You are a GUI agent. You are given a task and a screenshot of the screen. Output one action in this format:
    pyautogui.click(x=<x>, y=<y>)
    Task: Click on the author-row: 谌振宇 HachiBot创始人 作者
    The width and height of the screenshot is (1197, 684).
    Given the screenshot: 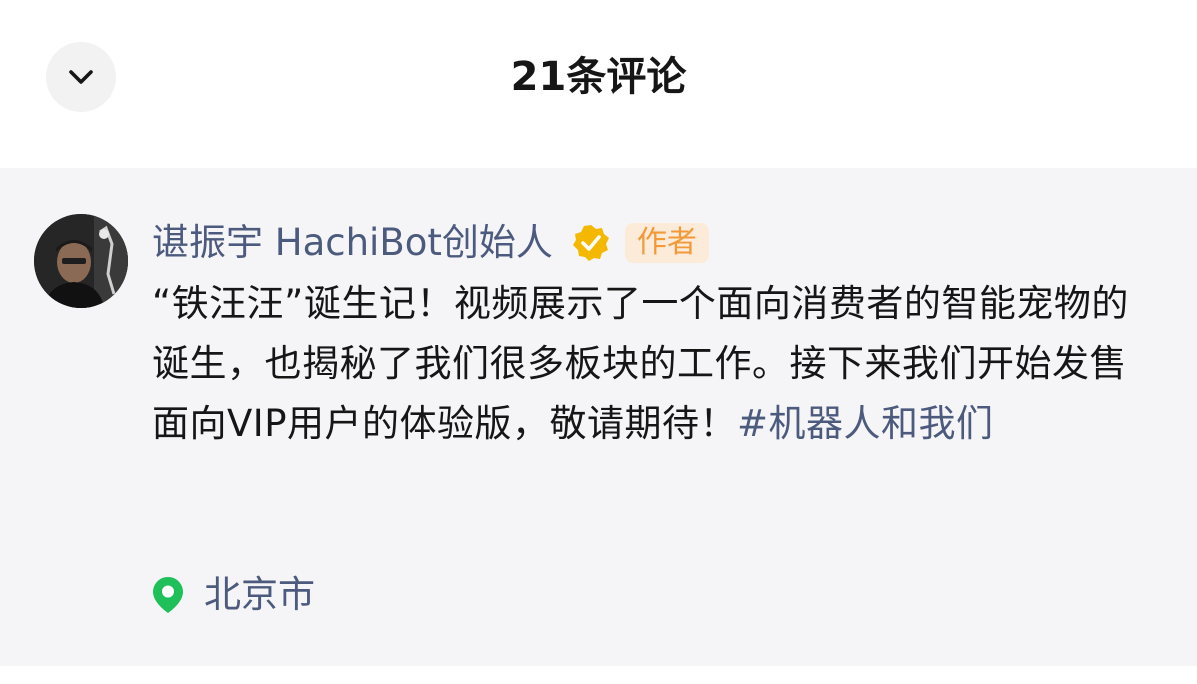 What is the action you would take?
    pyautogui.click(x=430, y=243)
    